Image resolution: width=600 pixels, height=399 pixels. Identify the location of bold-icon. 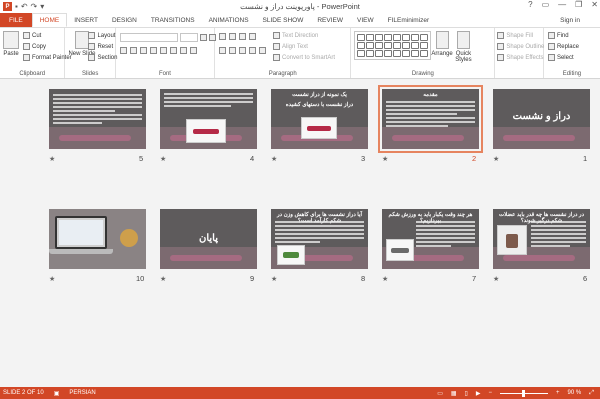
(123, 50).